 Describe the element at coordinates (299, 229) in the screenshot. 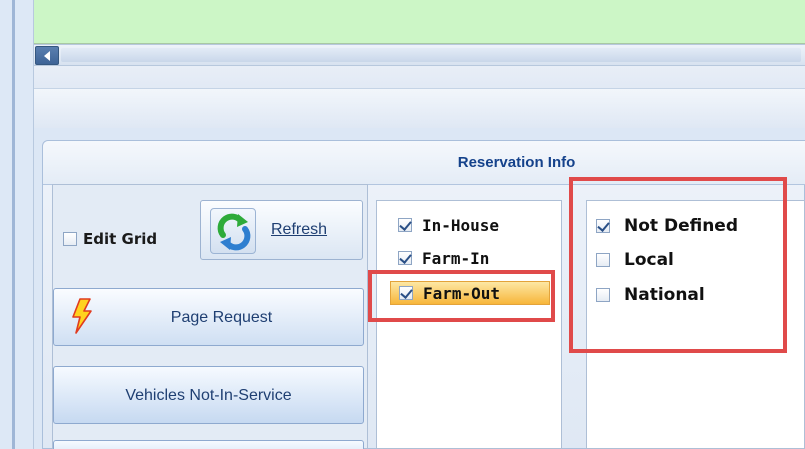

I see `refresh-label: Refresh` at that location.